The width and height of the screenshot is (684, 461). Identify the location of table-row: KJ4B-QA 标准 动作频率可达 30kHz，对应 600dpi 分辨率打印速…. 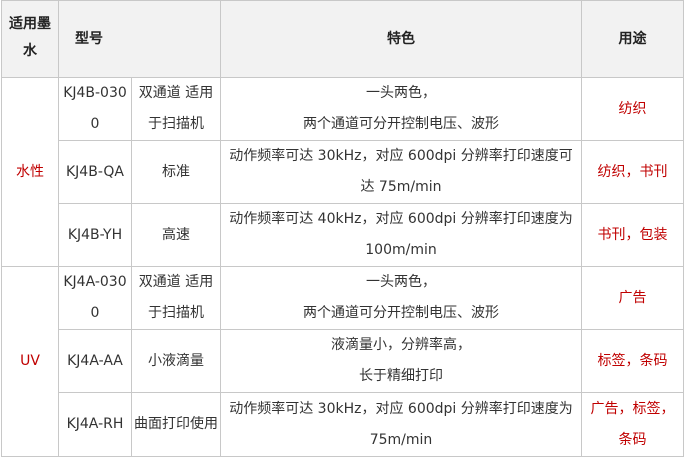
(343, 172).